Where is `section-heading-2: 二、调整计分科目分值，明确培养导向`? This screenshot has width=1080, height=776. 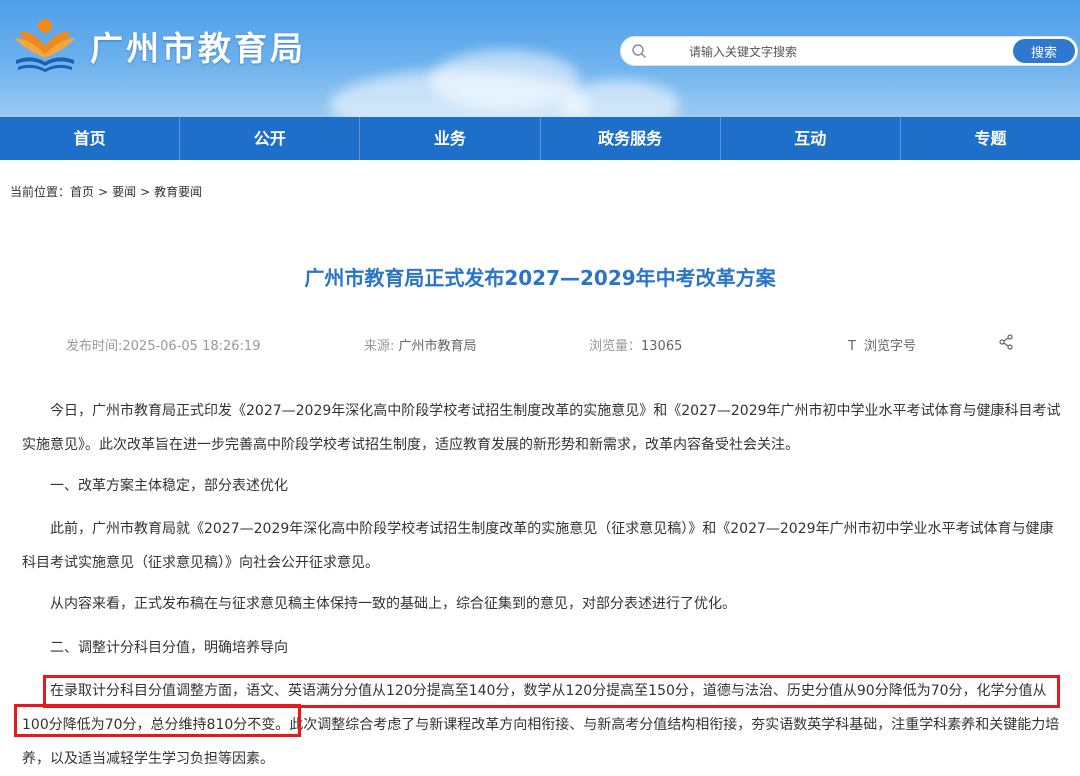
section-heading-2: 二、调整计分科目分值，明确培养导向 is located at coordinates (169, 648).